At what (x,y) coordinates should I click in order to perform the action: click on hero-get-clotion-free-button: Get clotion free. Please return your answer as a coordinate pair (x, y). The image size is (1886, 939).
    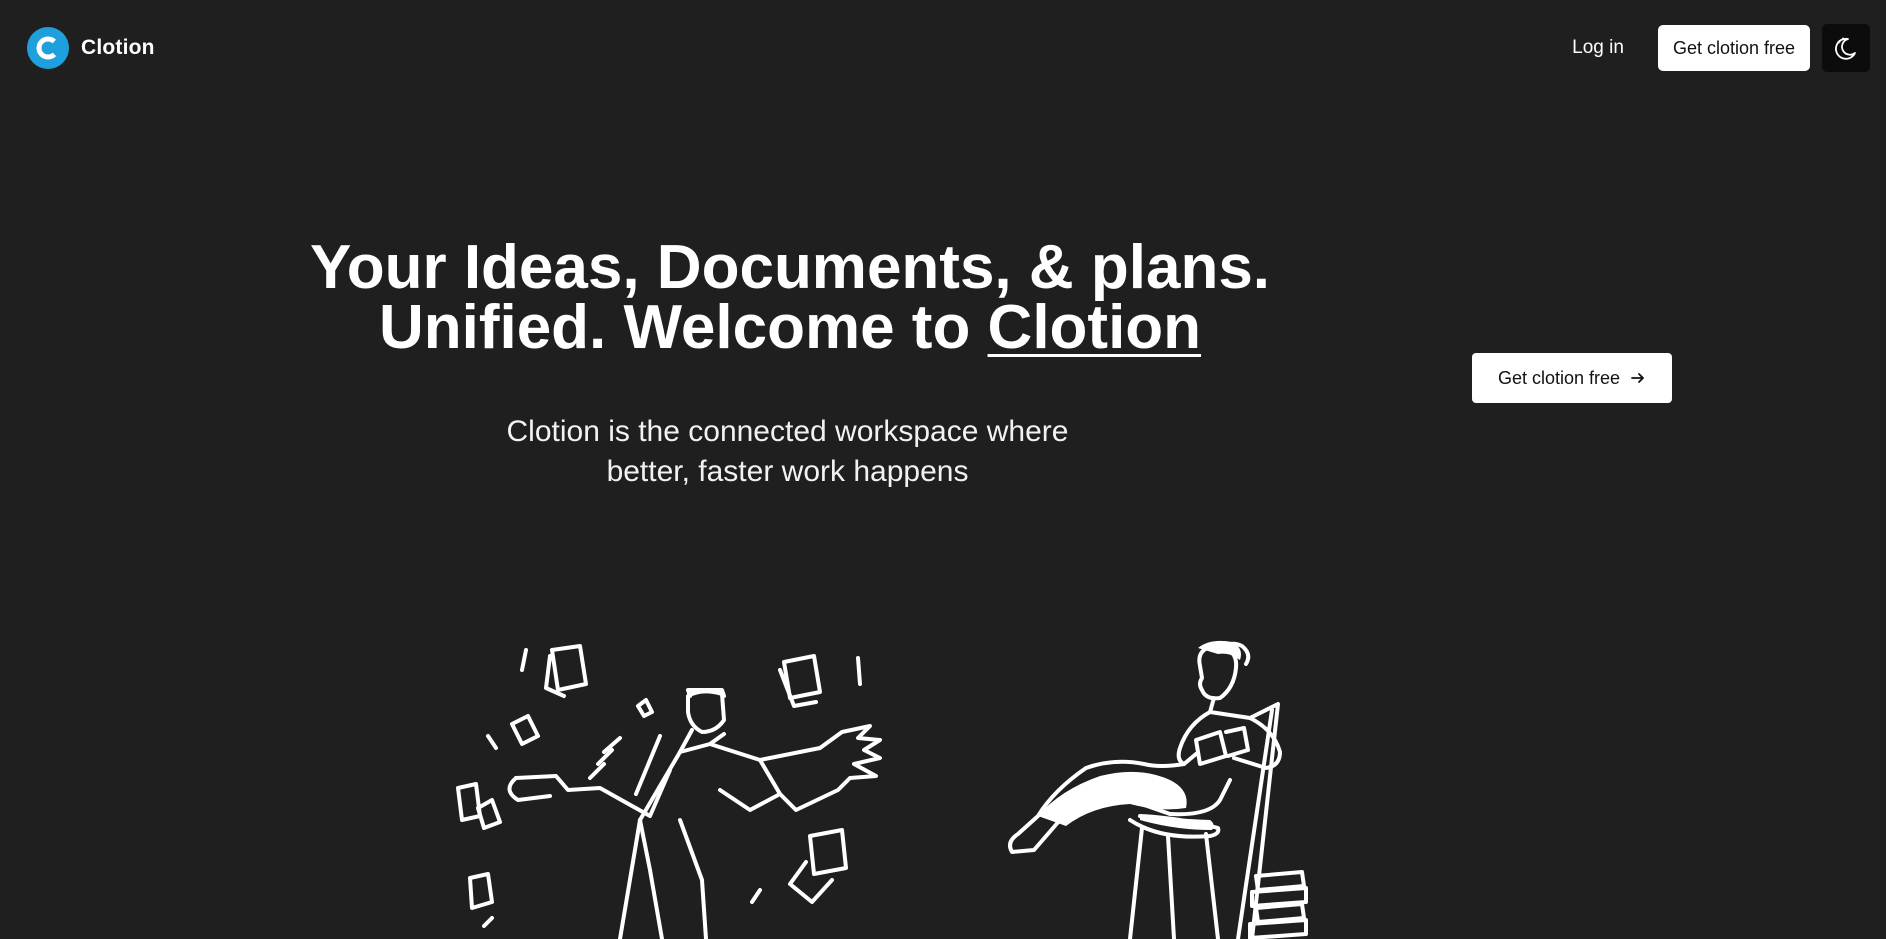
    Looking at the image, I should click on (1572, 378).